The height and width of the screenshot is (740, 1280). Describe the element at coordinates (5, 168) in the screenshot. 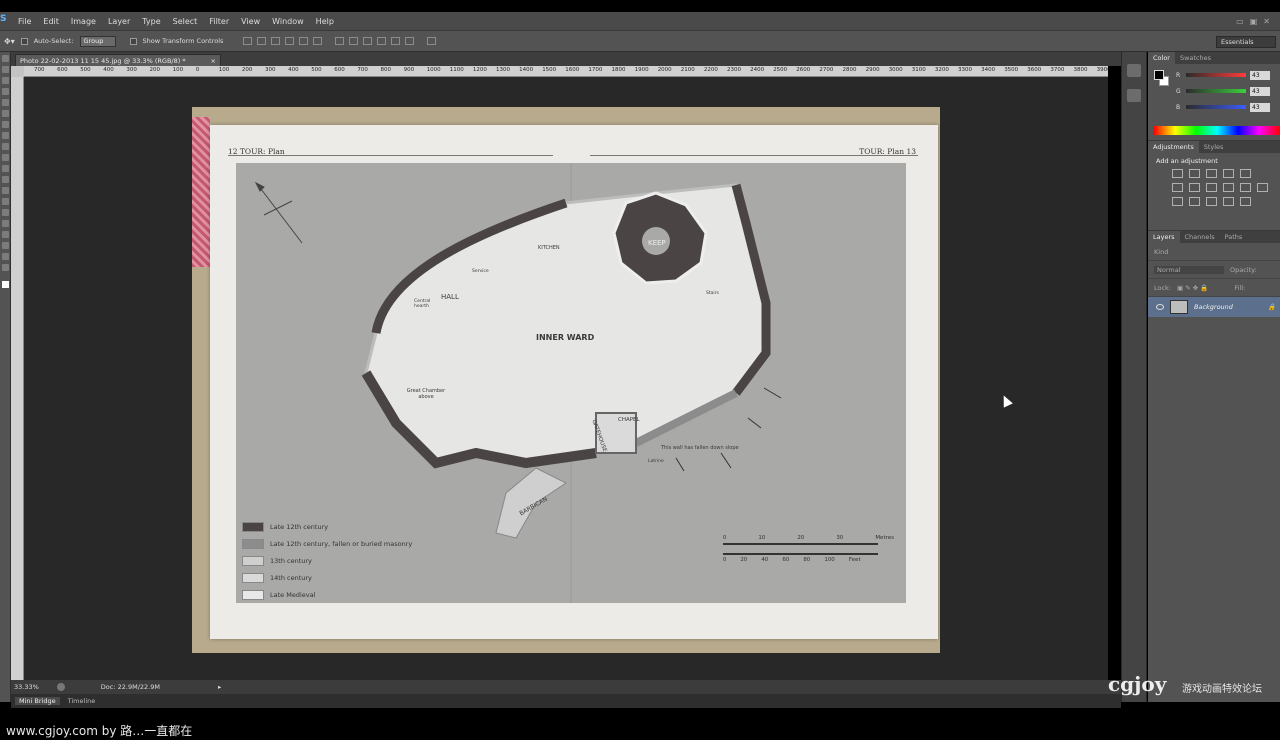

I see `eraser-tool-icon` at that location.